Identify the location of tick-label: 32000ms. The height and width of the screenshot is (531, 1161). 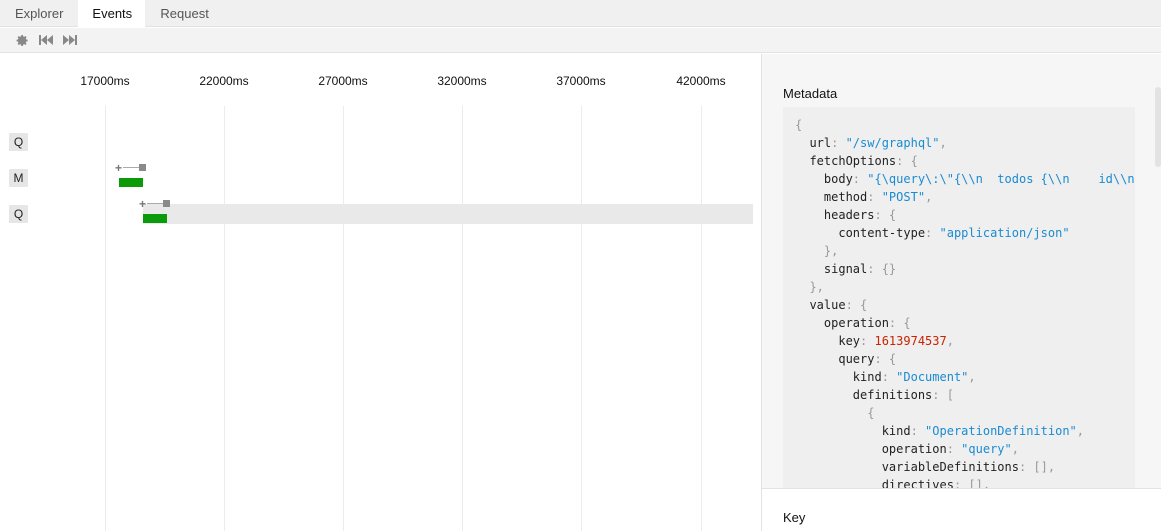
(462, 81).